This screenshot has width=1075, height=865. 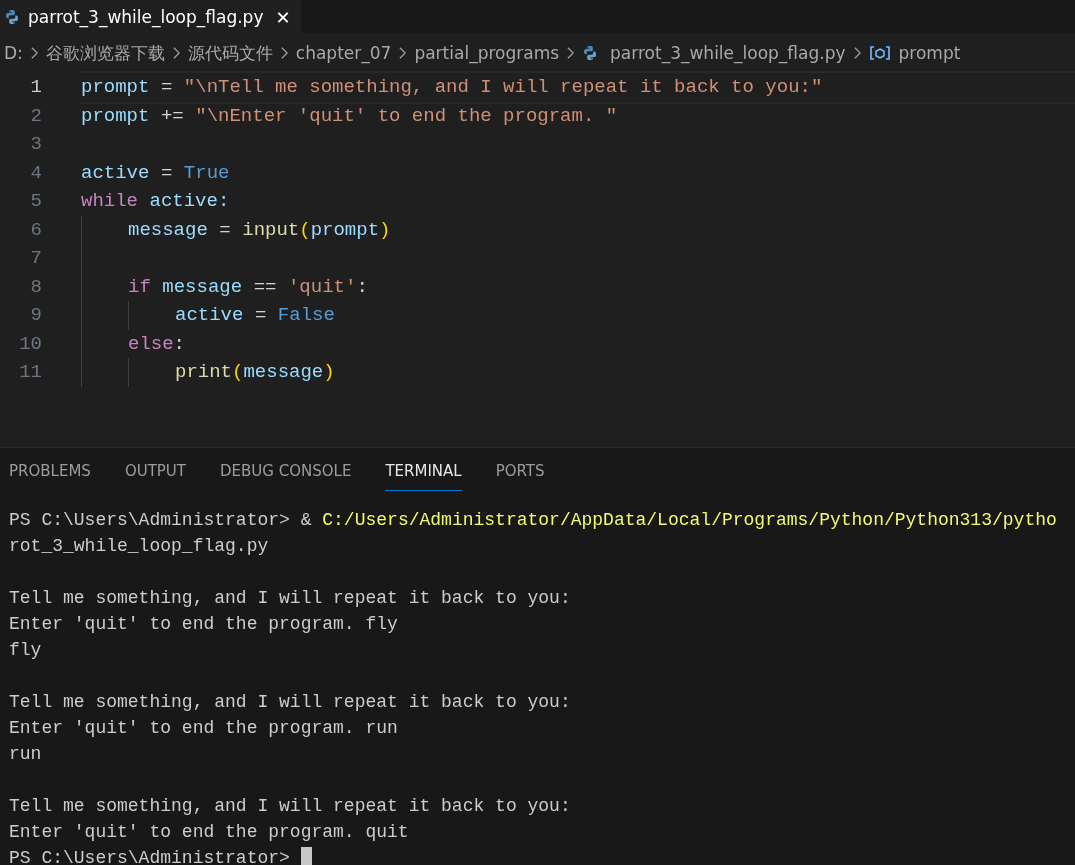 What do you see at coordinates (151, 343) in the screenshot?
I see `code-token: else` at bounding box center [151, 343].